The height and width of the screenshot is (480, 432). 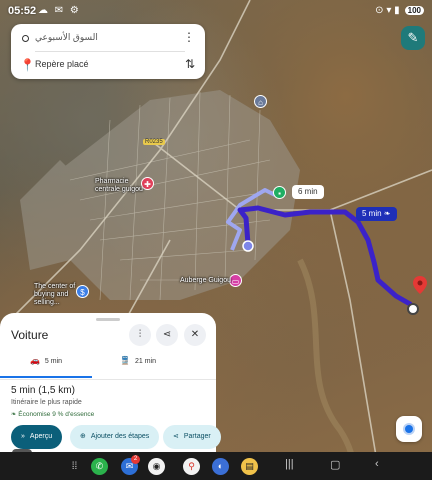 I want to click on system-nav-bar: ⁞⁞ ✆ ✉ 2 ◉ ⚲ ◐ ▤ ||| ▢ ‹, so click(x=216, y=466).